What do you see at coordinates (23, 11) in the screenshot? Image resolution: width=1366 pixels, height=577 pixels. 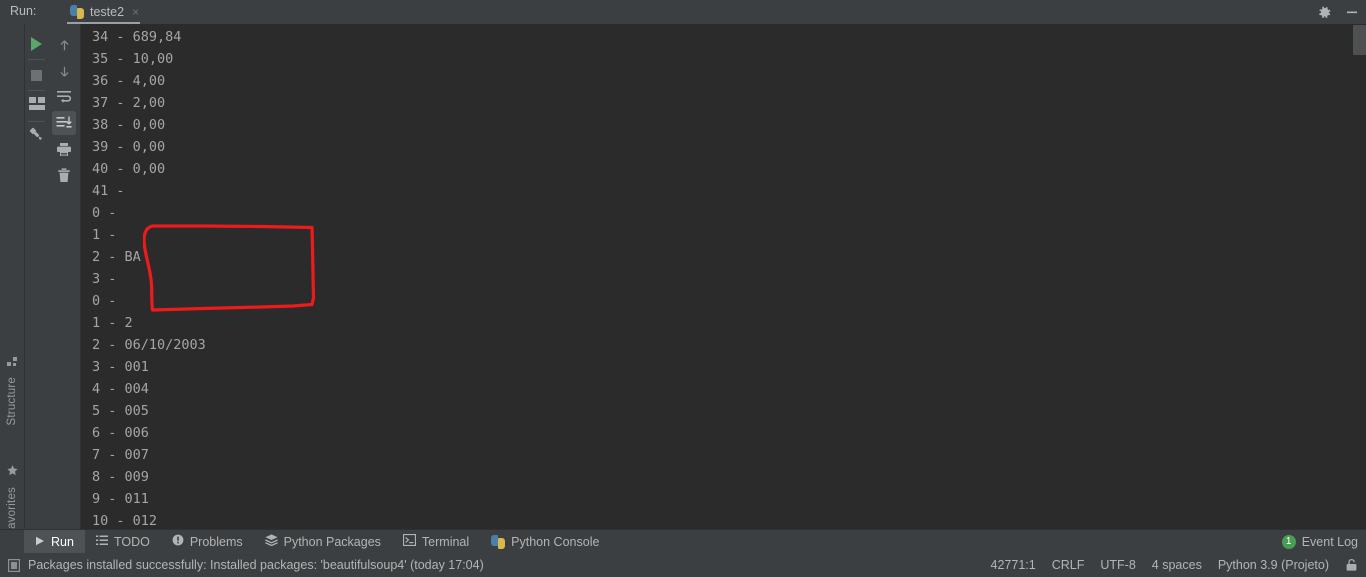 I see `run-window-label: Run:` at bounding box center [23, 11].